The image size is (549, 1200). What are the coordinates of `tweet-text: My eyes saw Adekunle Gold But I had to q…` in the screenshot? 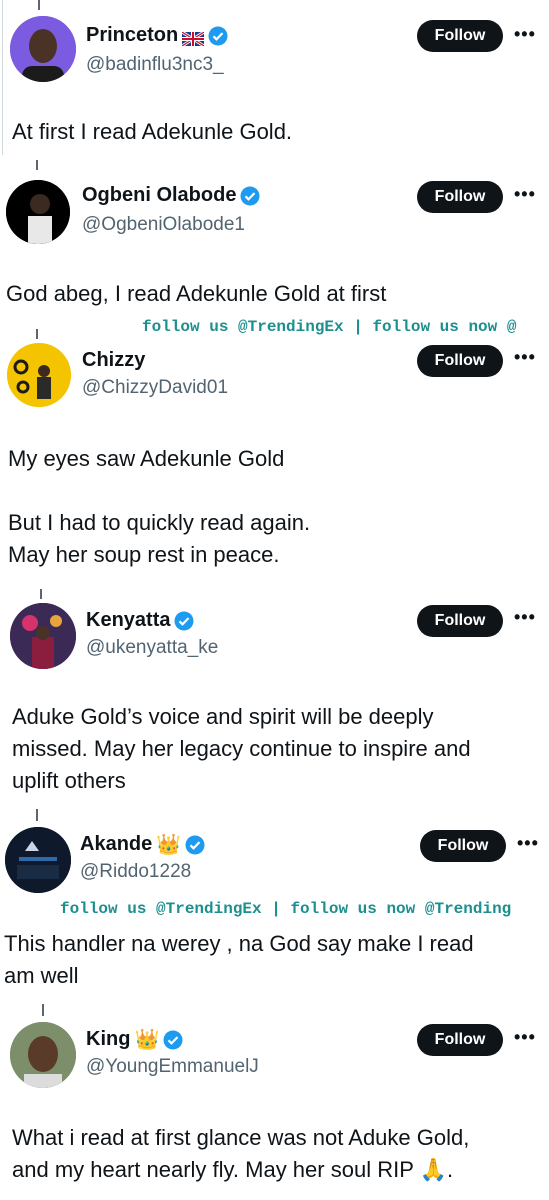 It's located at (159, 506).